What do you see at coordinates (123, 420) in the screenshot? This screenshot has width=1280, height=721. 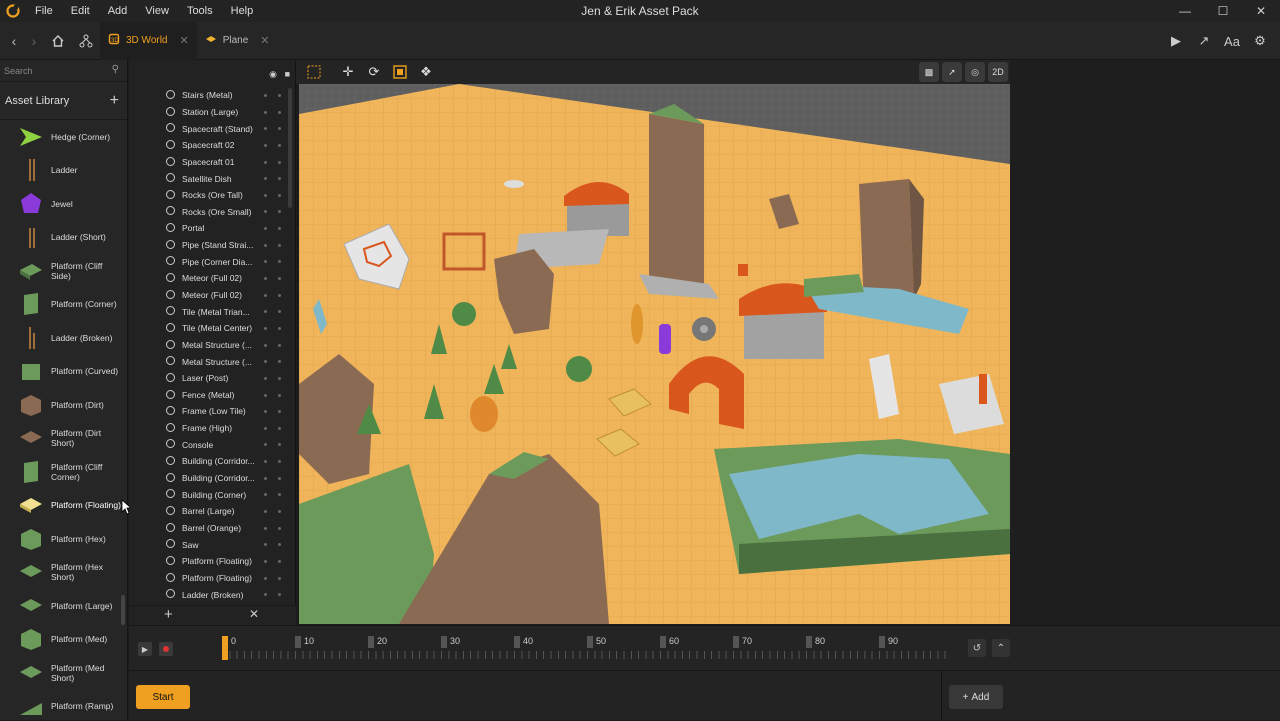 I see `asset-scrollbar` at bounding box center [123, 420].